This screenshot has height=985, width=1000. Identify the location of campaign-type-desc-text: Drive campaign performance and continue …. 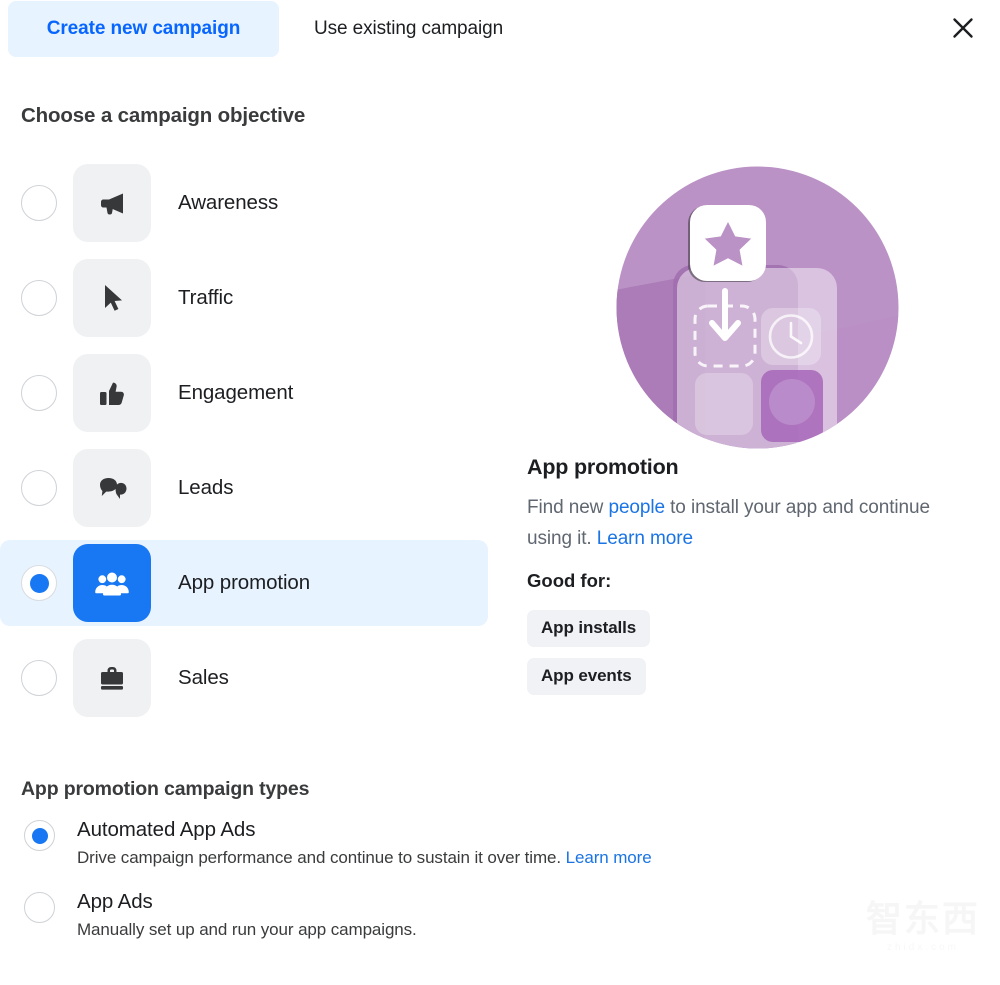
(321, 857).